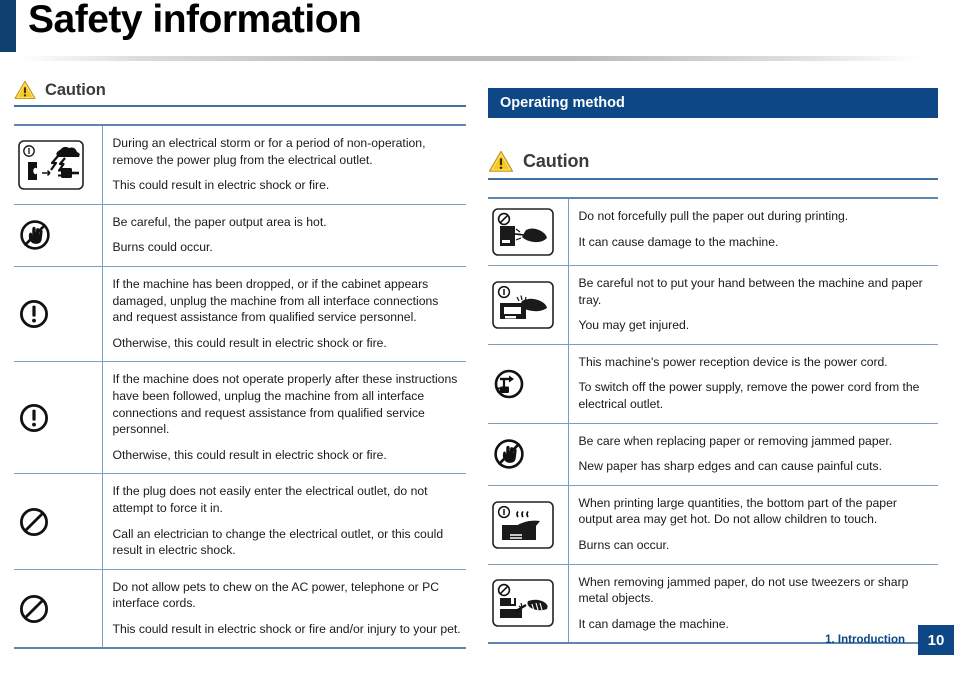 This screenshot has height=675, width=954. Describe the element at coordinates (195, 20) in the screenshot. I see `page-title: Safety information` at that location.